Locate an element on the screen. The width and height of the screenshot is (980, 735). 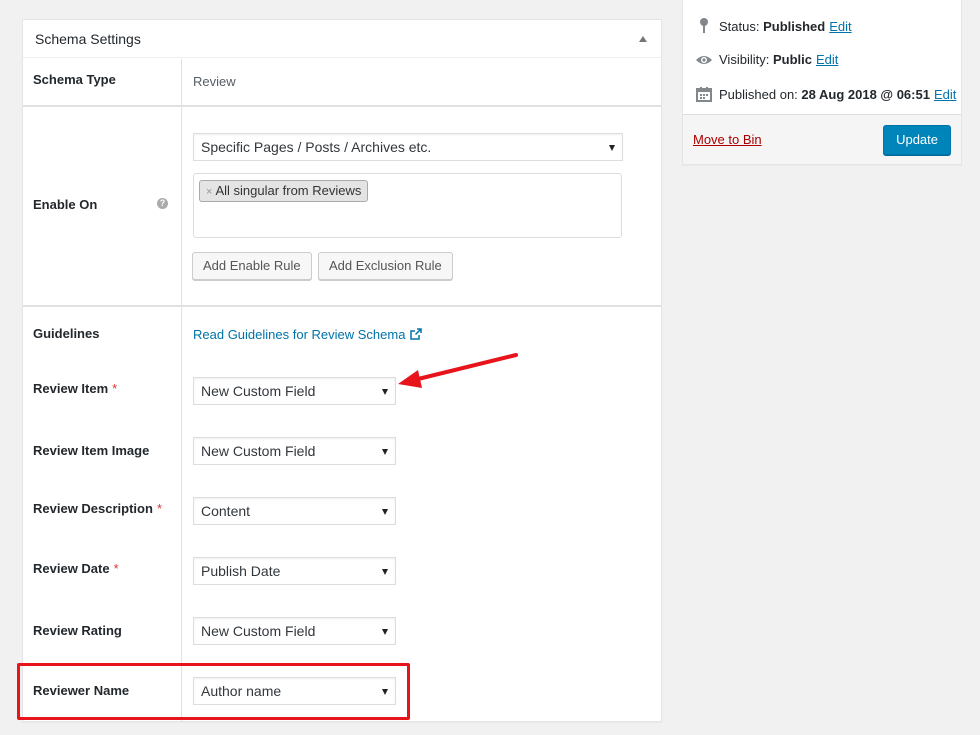
enable-on-select: Specific Pages / Posts / Archives etc. is located at coordinates (408, 147).